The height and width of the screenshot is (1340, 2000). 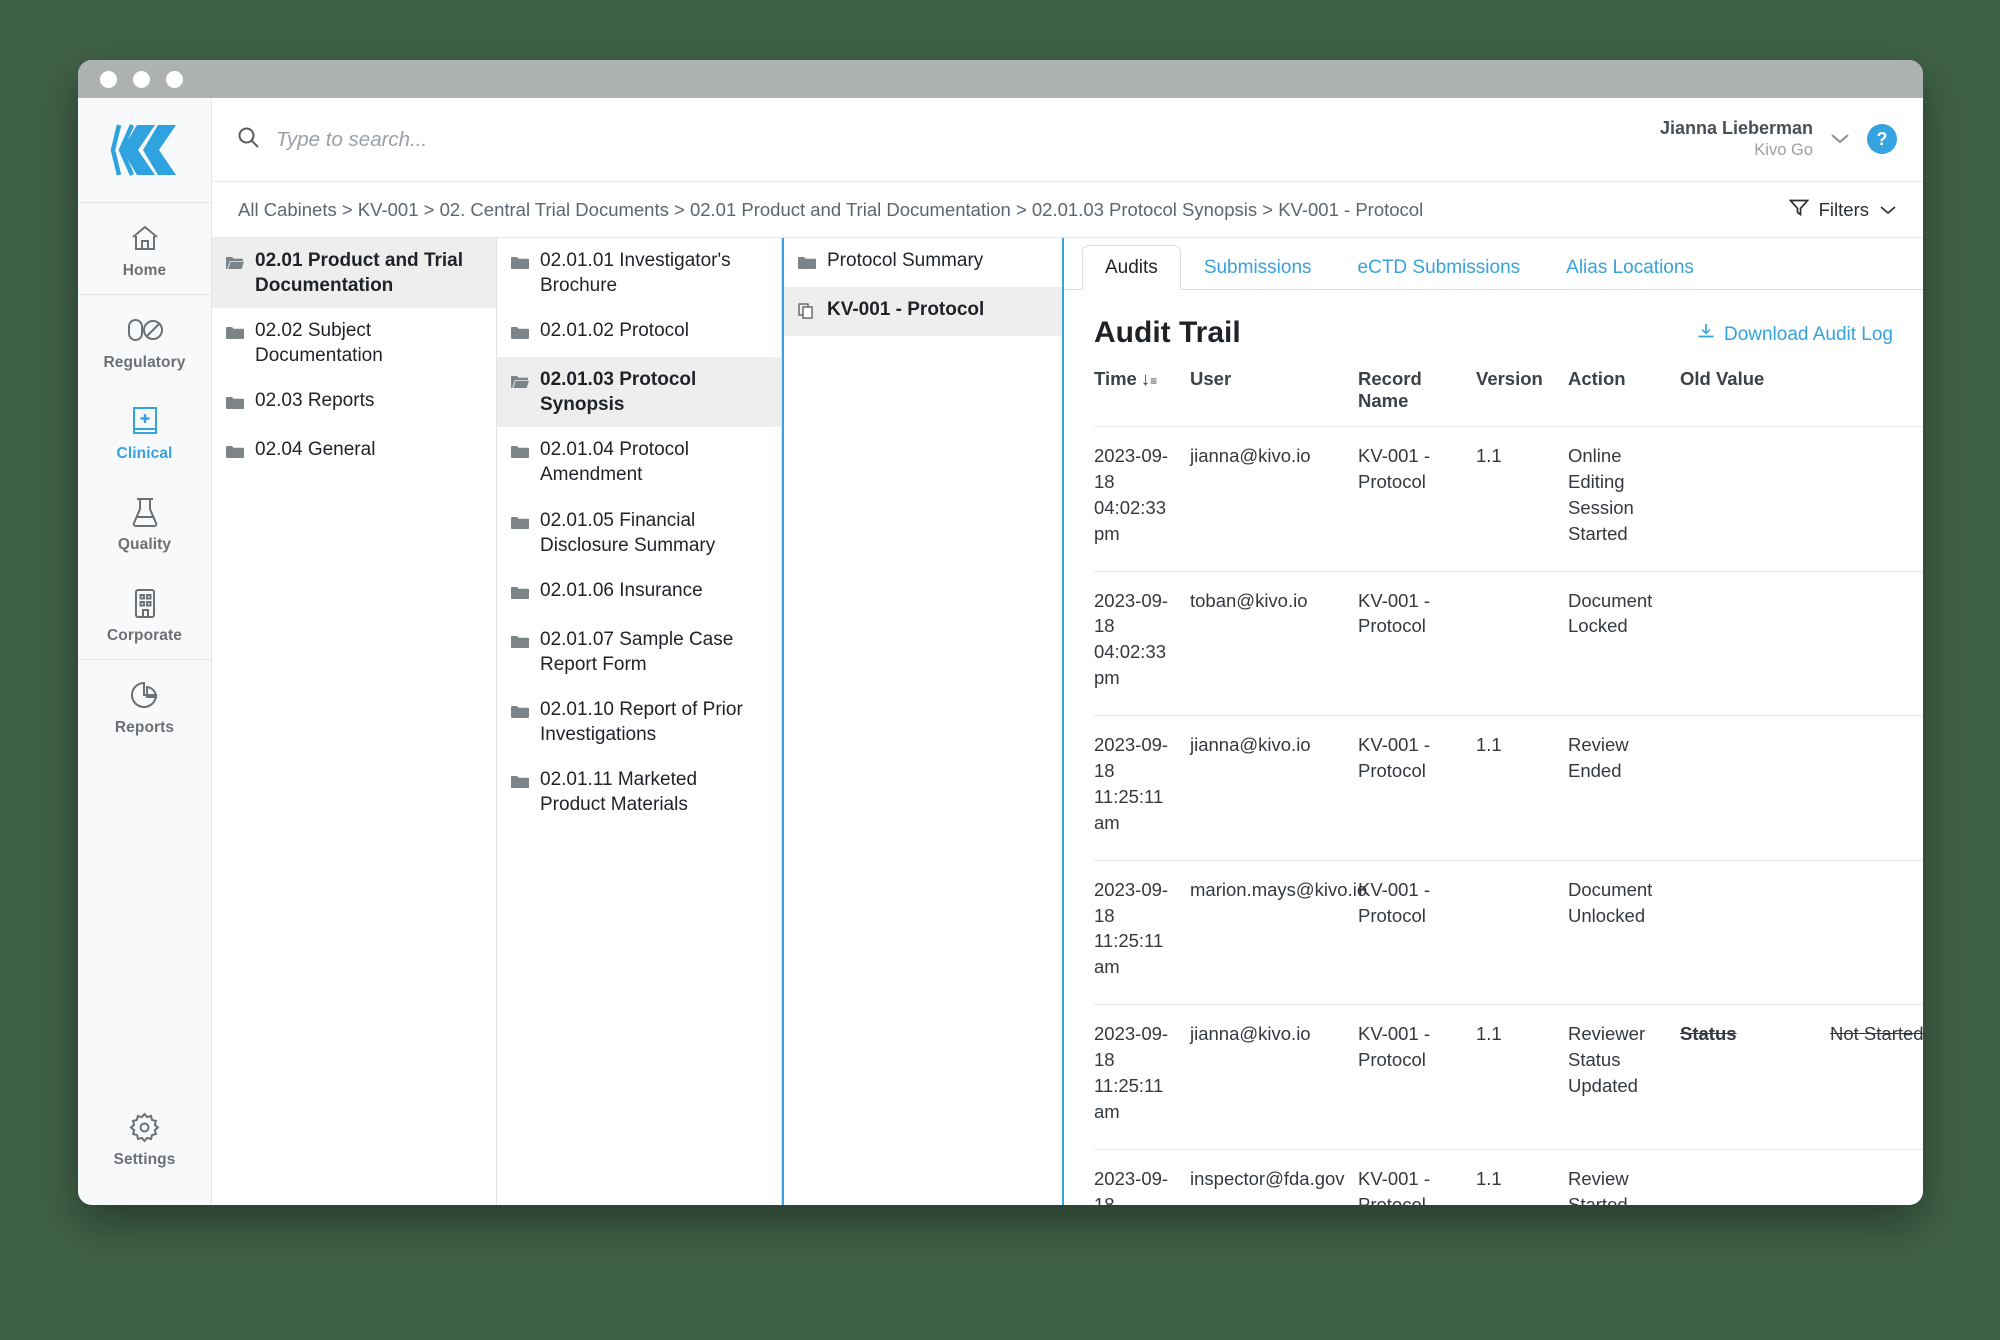 I want to click on download-audit-log-button: Download Audit Log, so click(x=1794, y=335).